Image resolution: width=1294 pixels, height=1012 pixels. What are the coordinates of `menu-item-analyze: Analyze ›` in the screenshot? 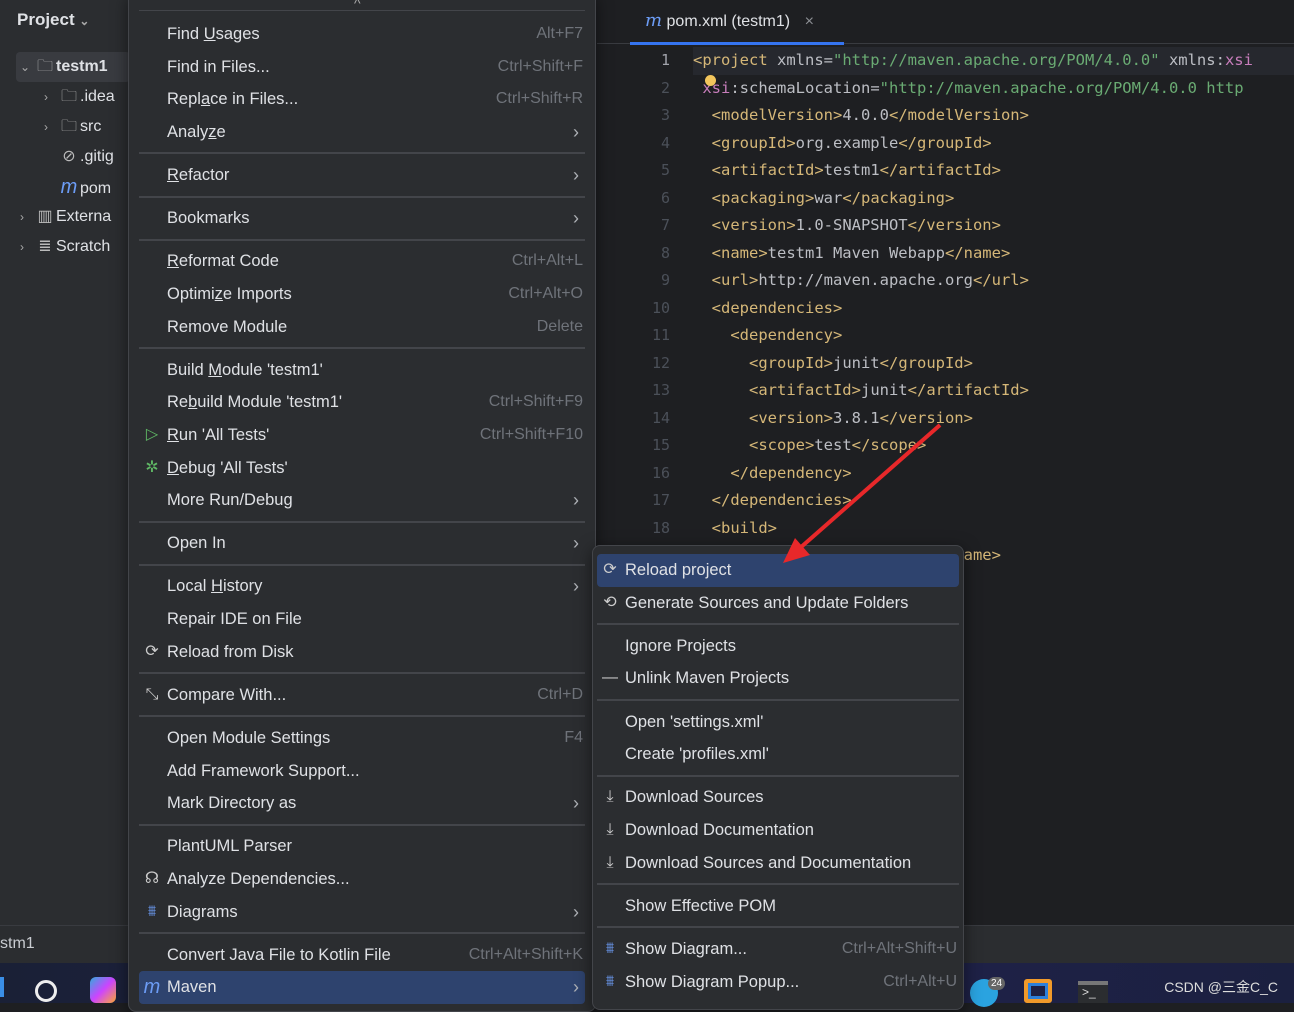 It's located at (362, 132).